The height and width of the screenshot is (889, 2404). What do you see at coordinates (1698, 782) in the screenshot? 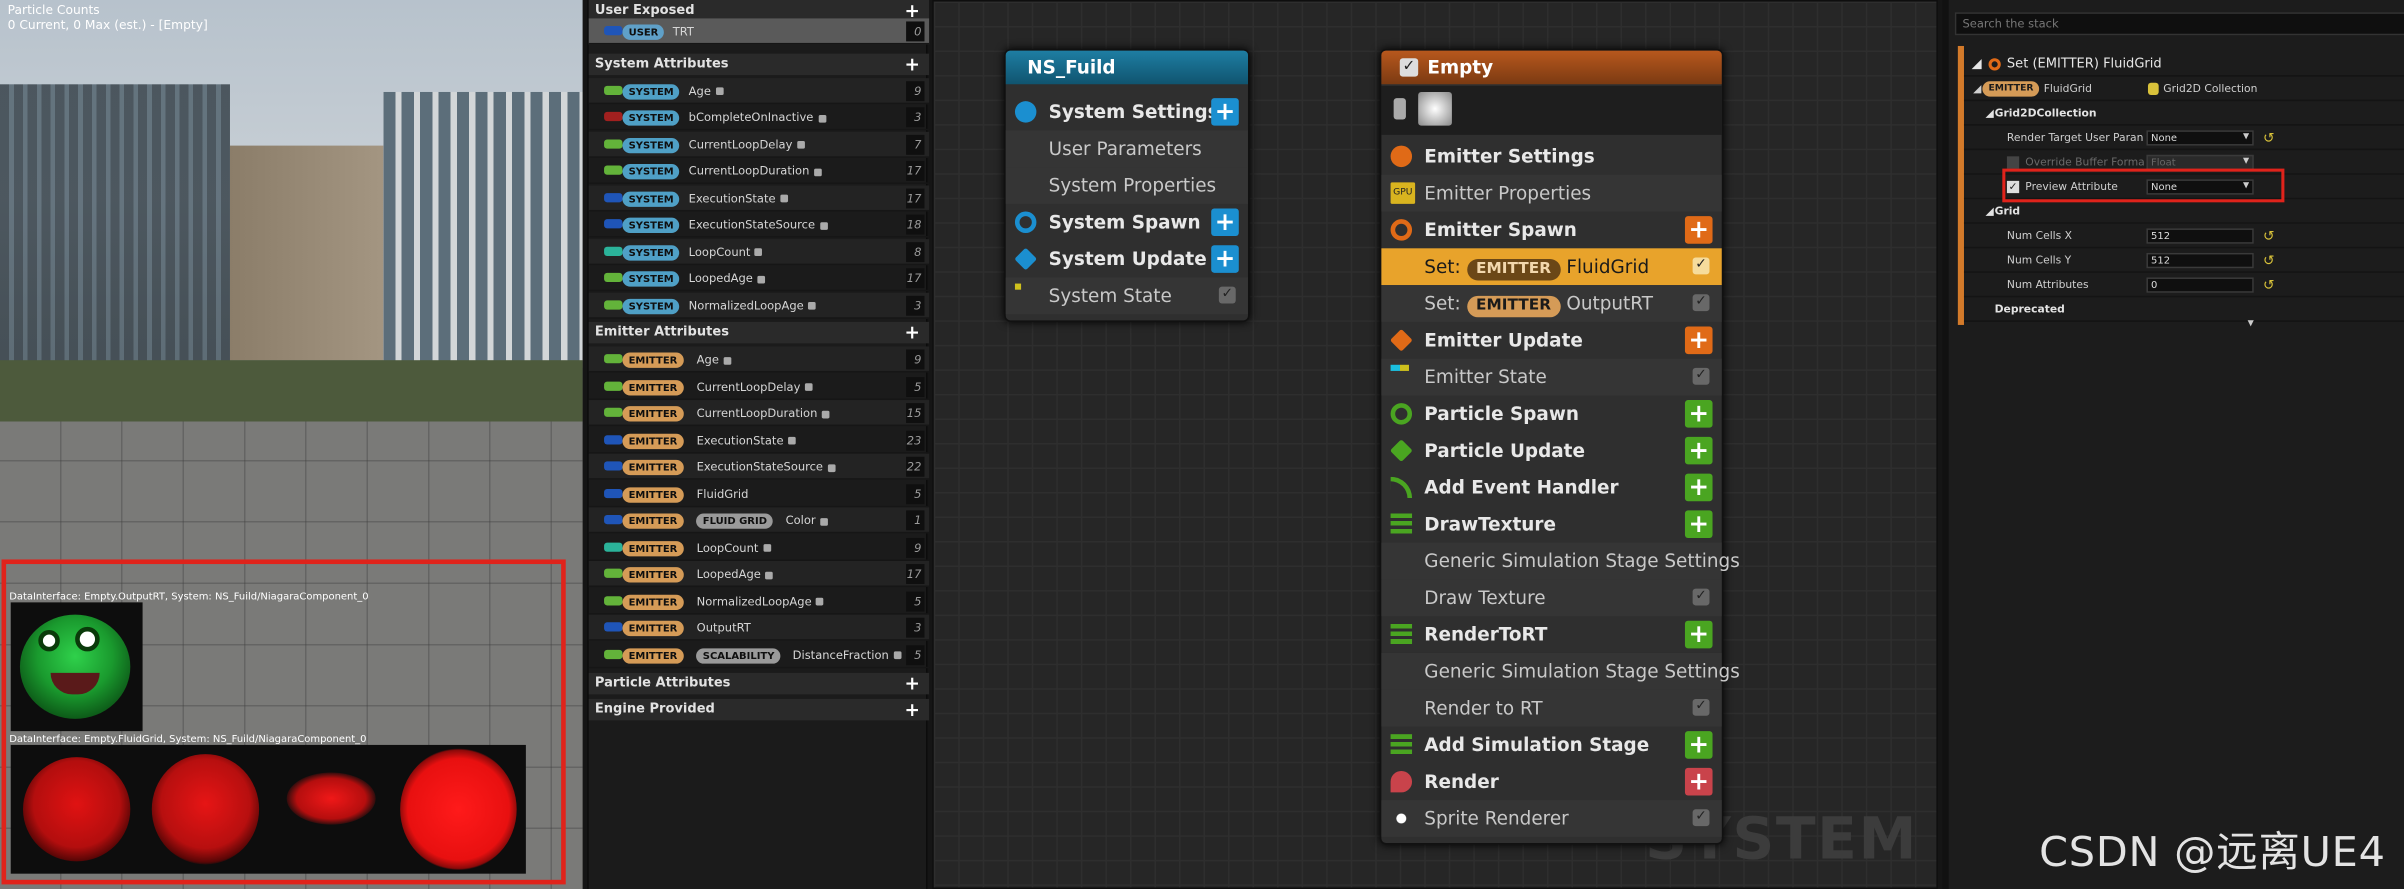
I see `render-add-button: +` at bounding box center [1698, 782].